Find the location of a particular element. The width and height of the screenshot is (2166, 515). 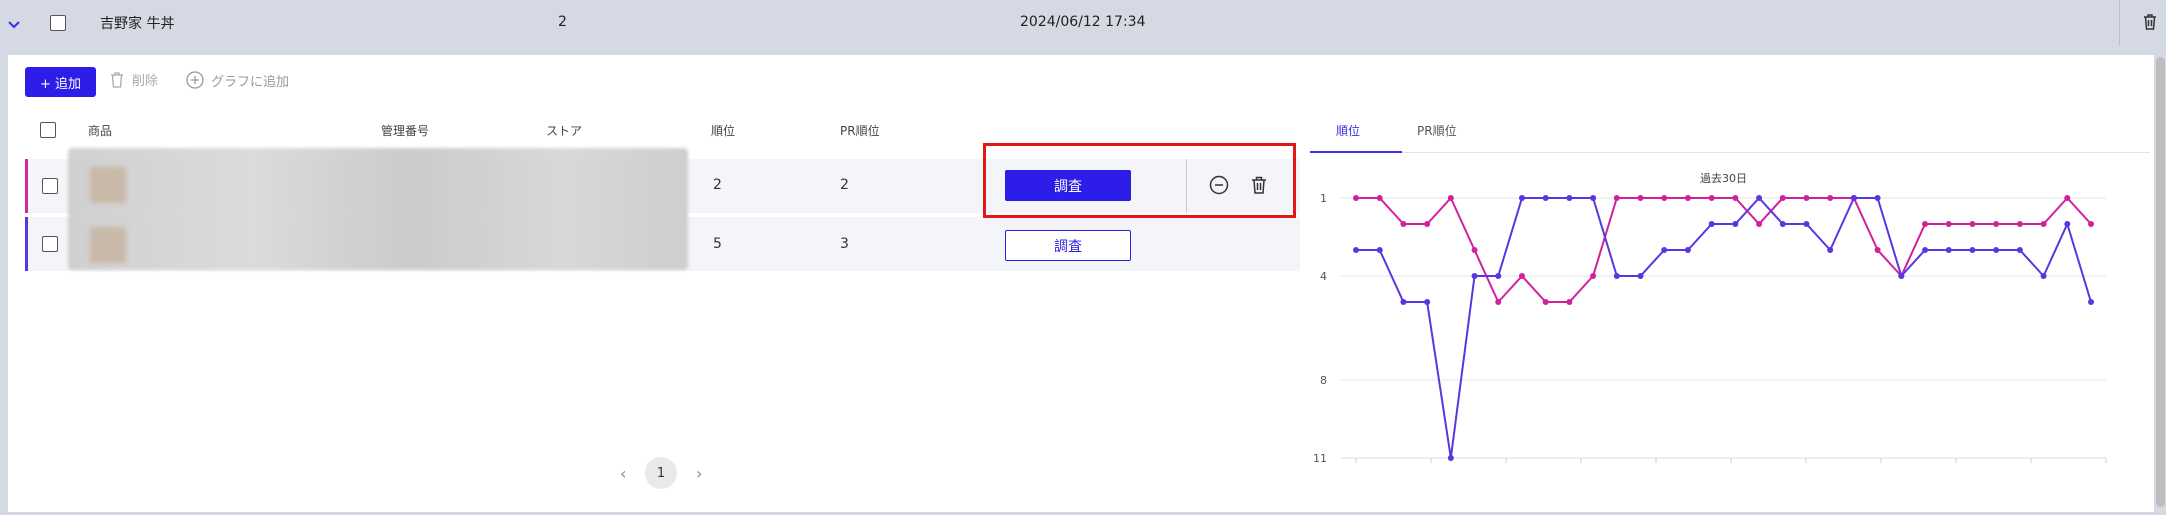

add-to-graph-button: グラフに追加 is located at coordinates (237, 80).